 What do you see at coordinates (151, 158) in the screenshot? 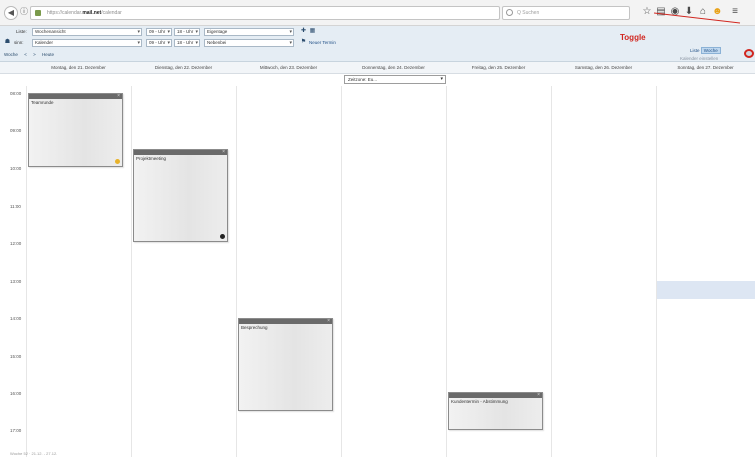
I see `event-title: Projektmeeting` at bounding box center [151, 158].